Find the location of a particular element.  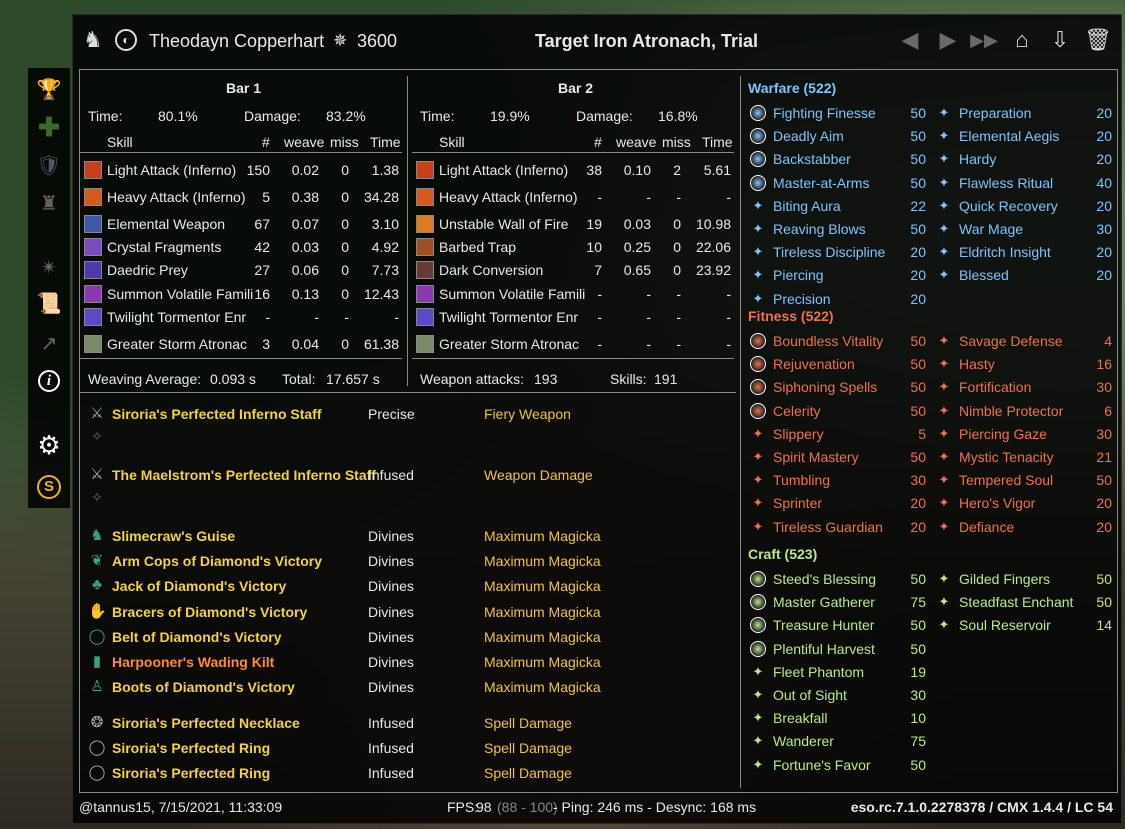

craft-star-name: Fortune's Favor is located at coordinates (822, 765).